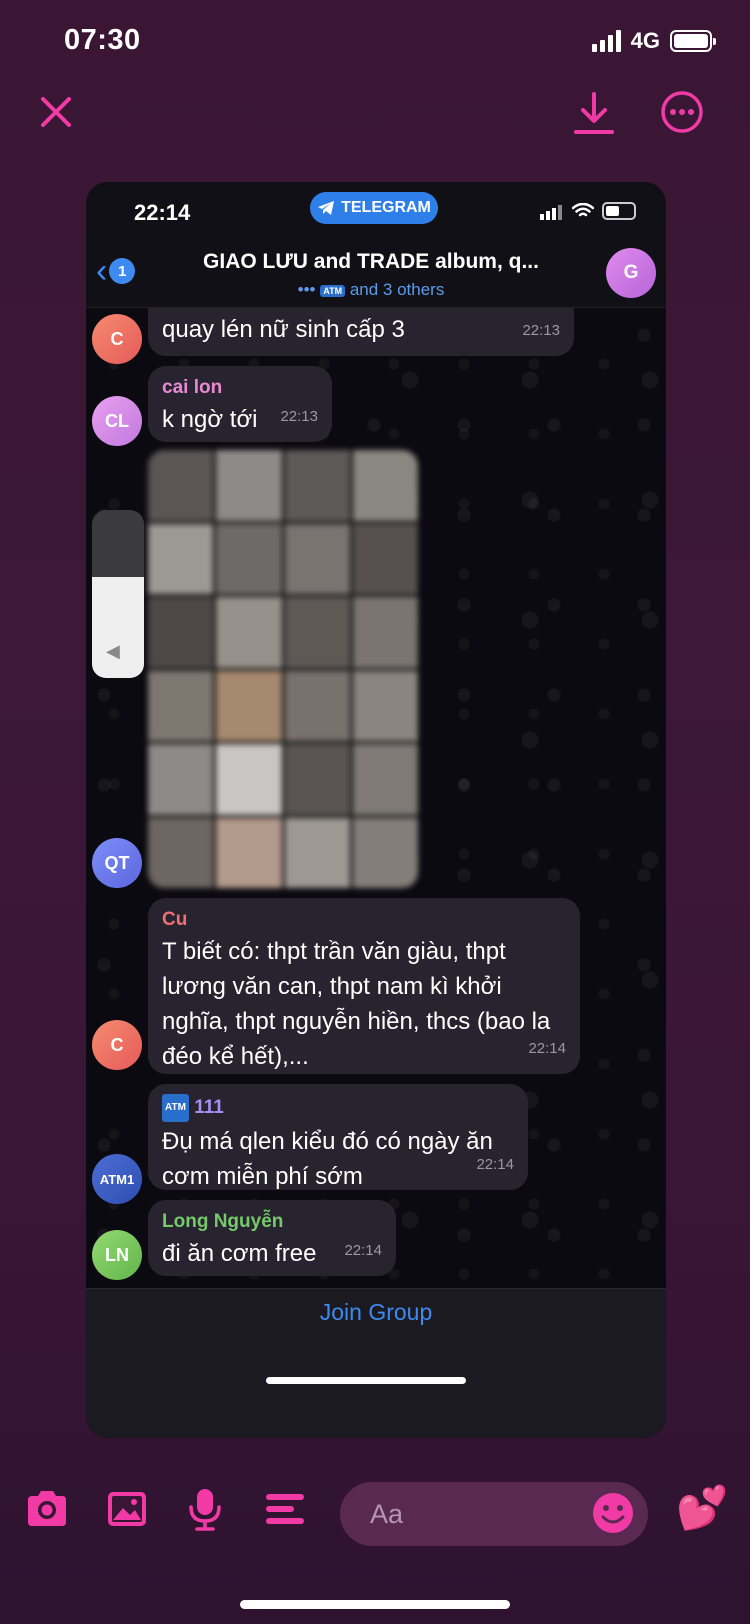 This screenshot has height=1624, width=750. Describe the element at coordinates (682, 112) in the screenshot. I see `more-options-icon` at that location.